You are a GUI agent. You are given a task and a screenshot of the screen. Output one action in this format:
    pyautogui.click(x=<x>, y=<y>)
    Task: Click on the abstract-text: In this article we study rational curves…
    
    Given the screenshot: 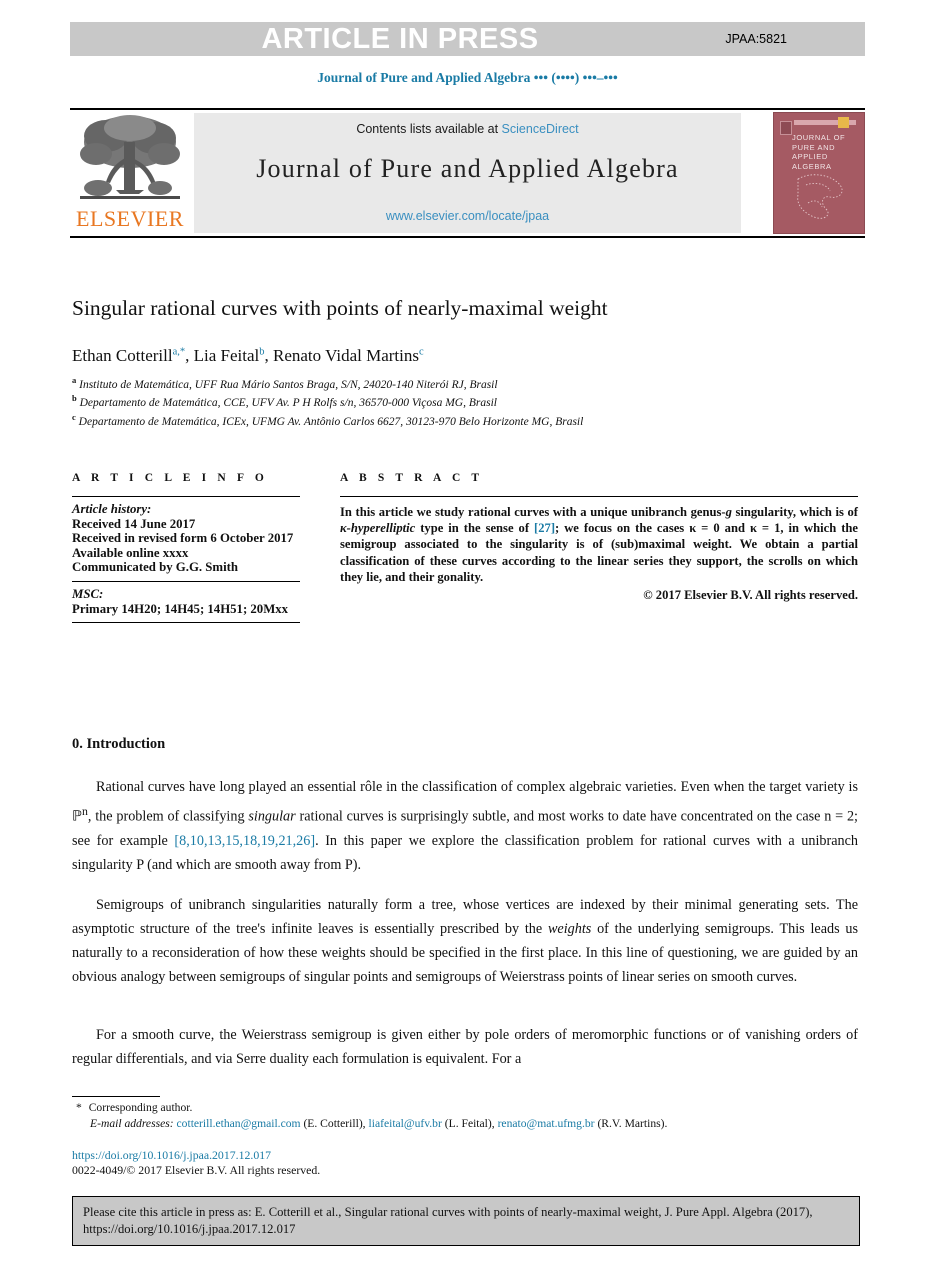 What is the action you would take?
    pyautogui.click(x=599, y=550)
    